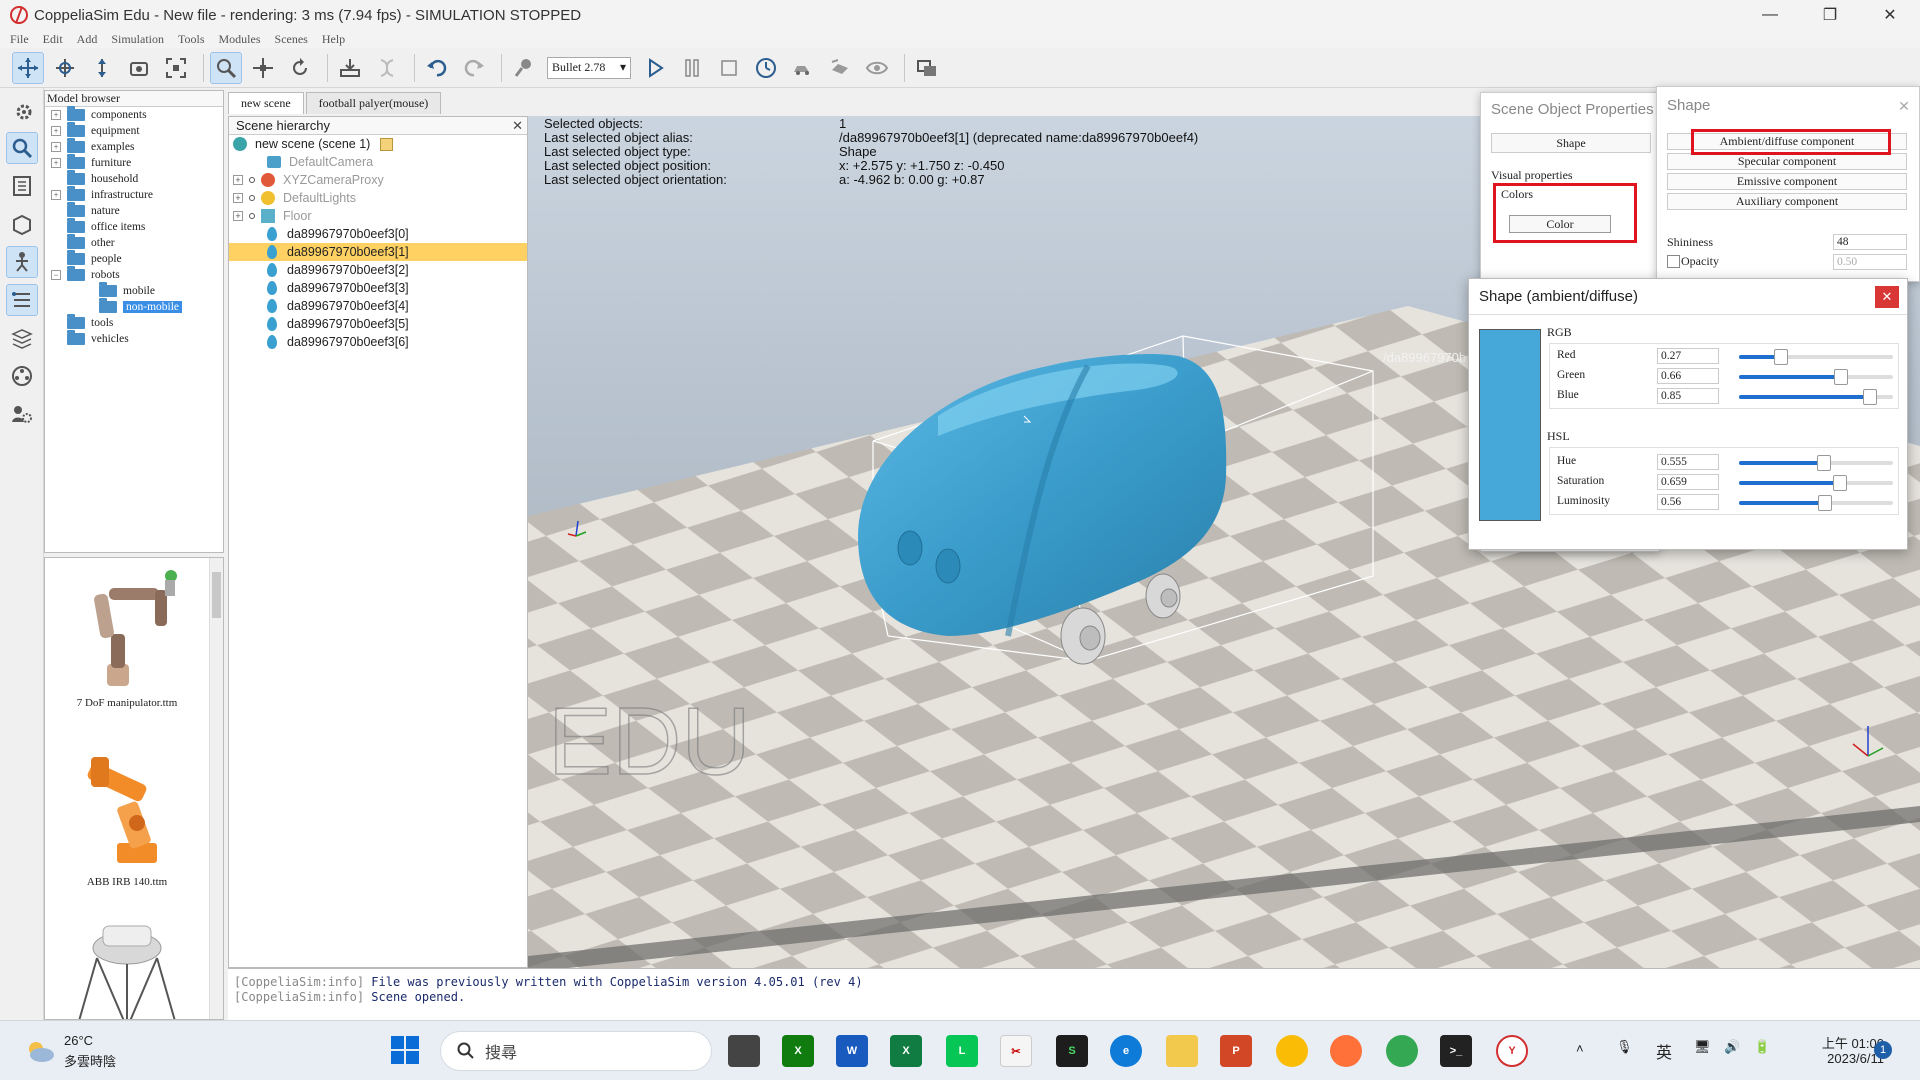 Image resolution: width=1920 pixels, height=1080 pixels. I want to click on blue-field: 0.85, so click(1688, 396).